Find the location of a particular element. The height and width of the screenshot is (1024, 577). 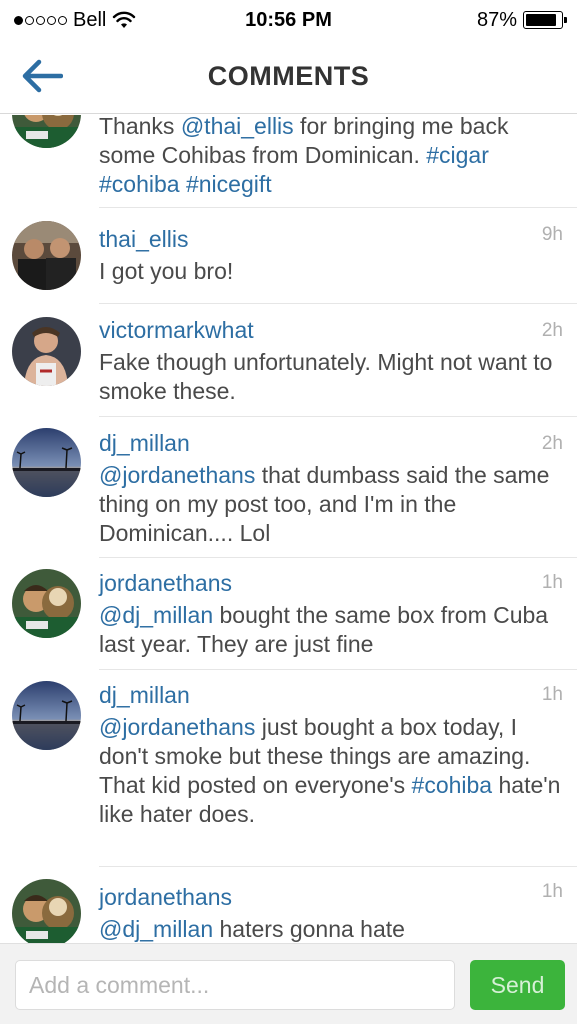

comment-username: victormarkwhat is located at coordinates (331, 330).